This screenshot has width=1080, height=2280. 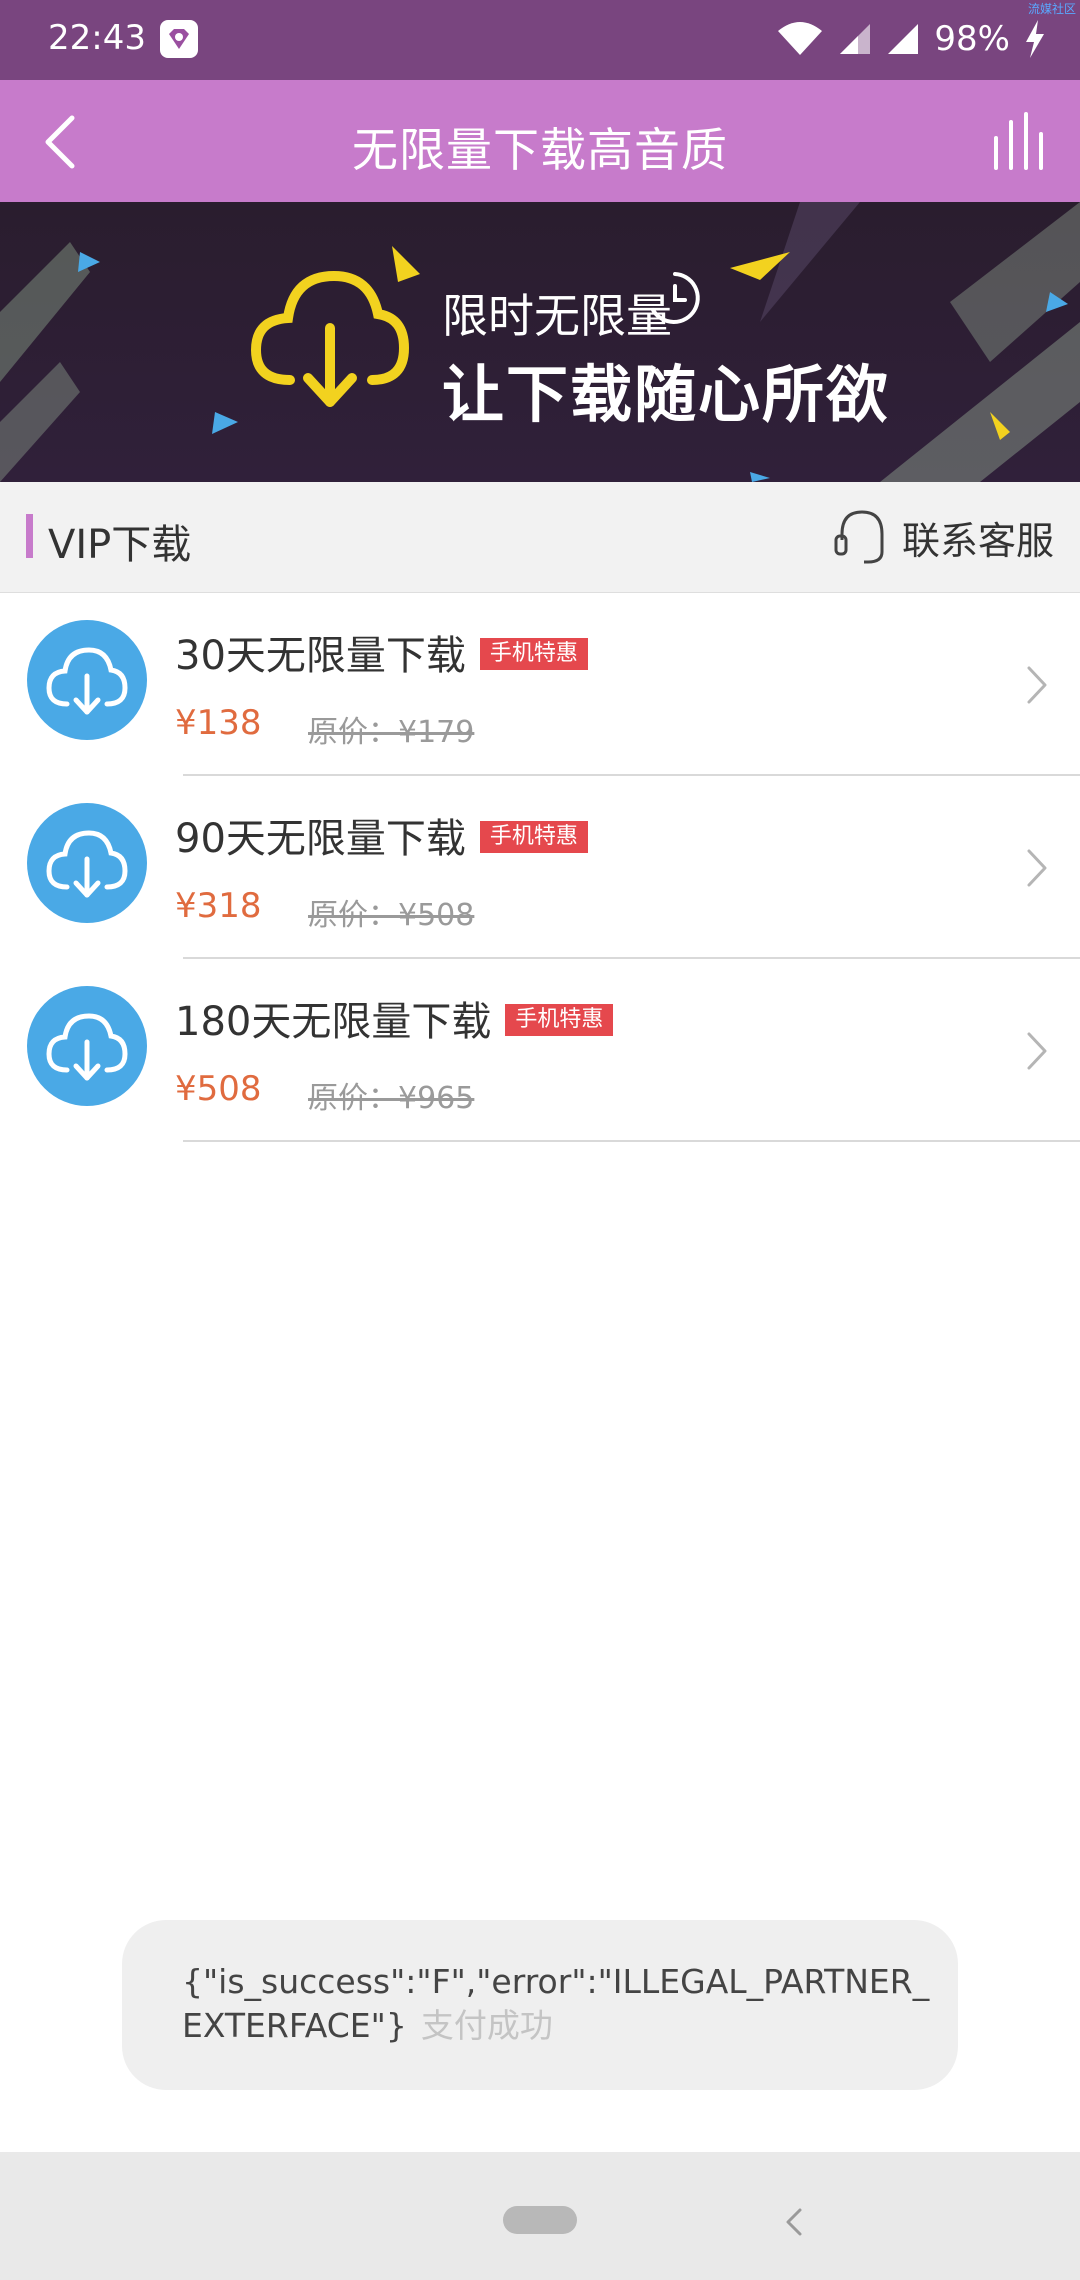 I want to click on plan-item-30-days: 30天无限量下载 手机特惠 ¥138 原价：¥179, so click(x=540, y=684).